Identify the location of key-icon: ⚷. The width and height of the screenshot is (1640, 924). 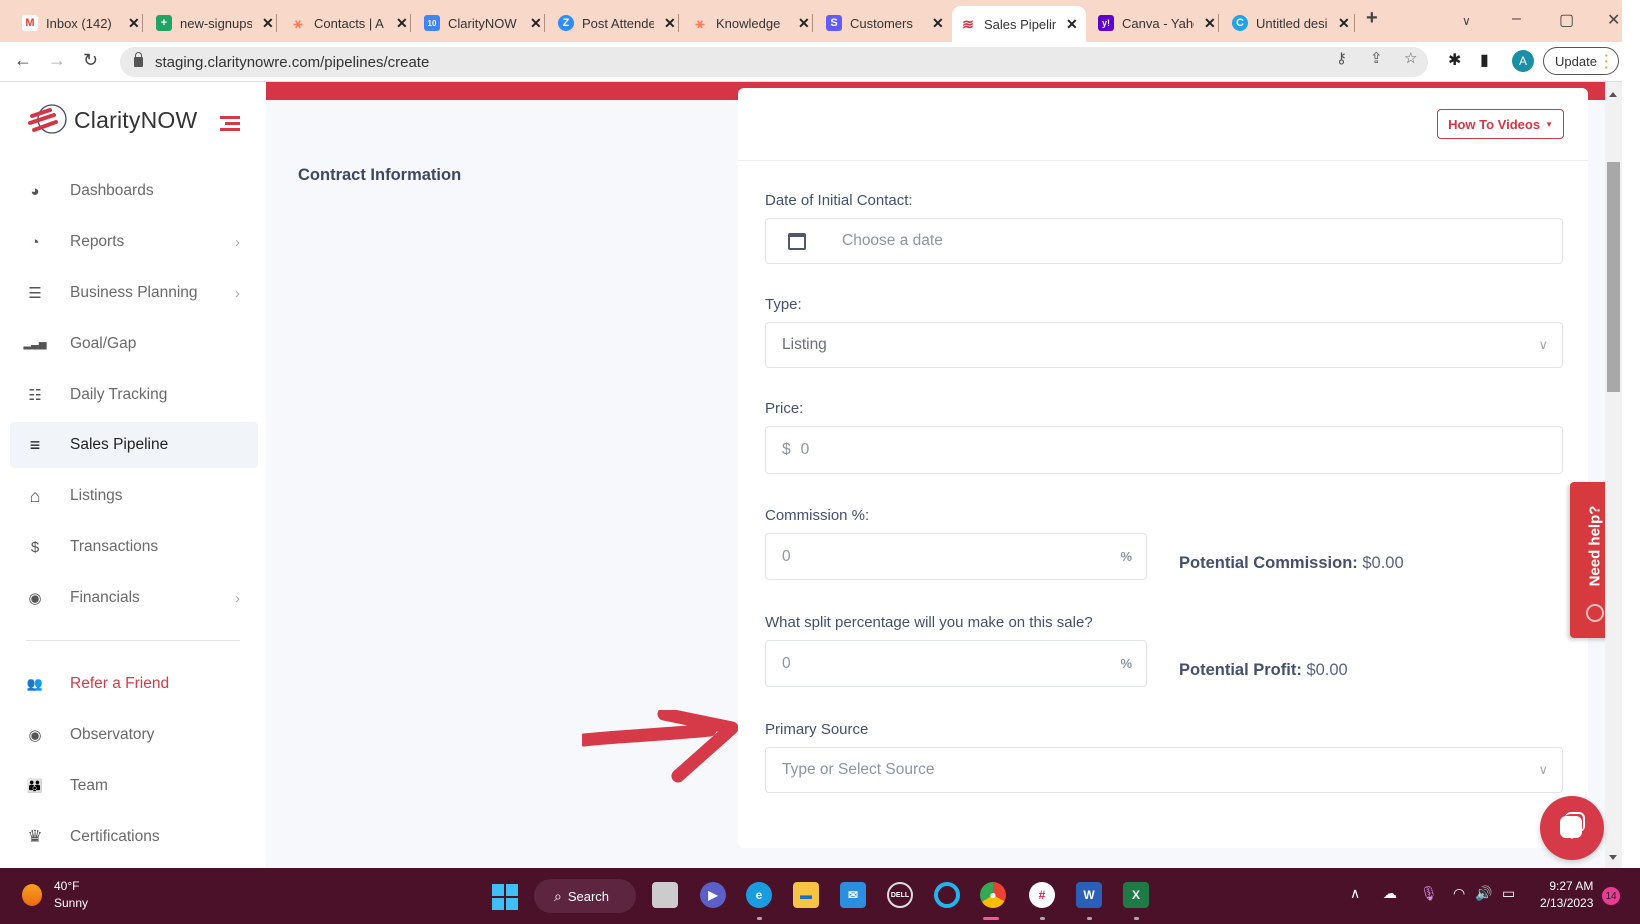
(1341, 58).